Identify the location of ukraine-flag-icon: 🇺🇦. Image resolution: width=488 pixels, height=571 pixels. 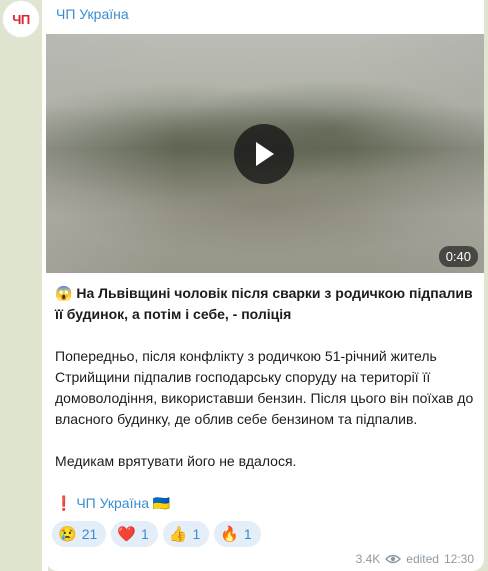
(161, 503).